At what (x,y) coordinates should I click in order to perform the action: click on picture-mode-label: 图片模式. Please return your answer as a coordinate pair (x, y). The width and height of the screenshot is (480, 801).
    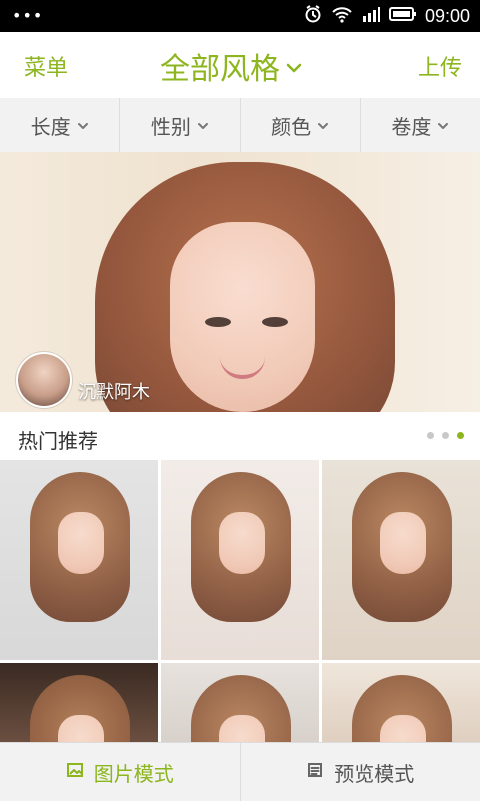
    Looking at the image, I should click on (134, 772).